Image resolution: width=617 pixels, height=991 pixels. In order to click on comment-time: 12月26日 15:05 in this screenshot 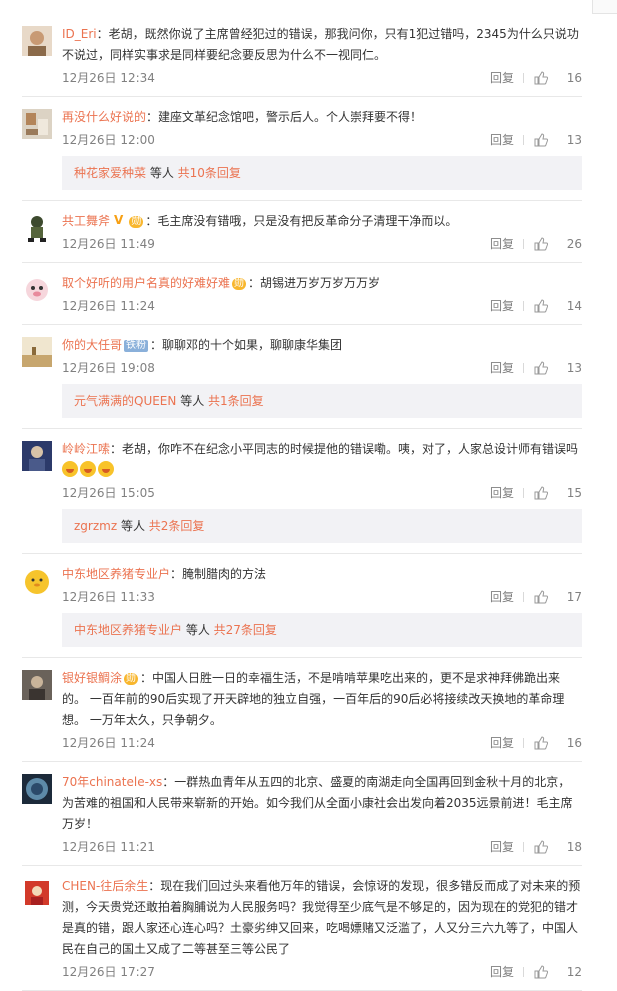, I will do `click(108, 493)`.